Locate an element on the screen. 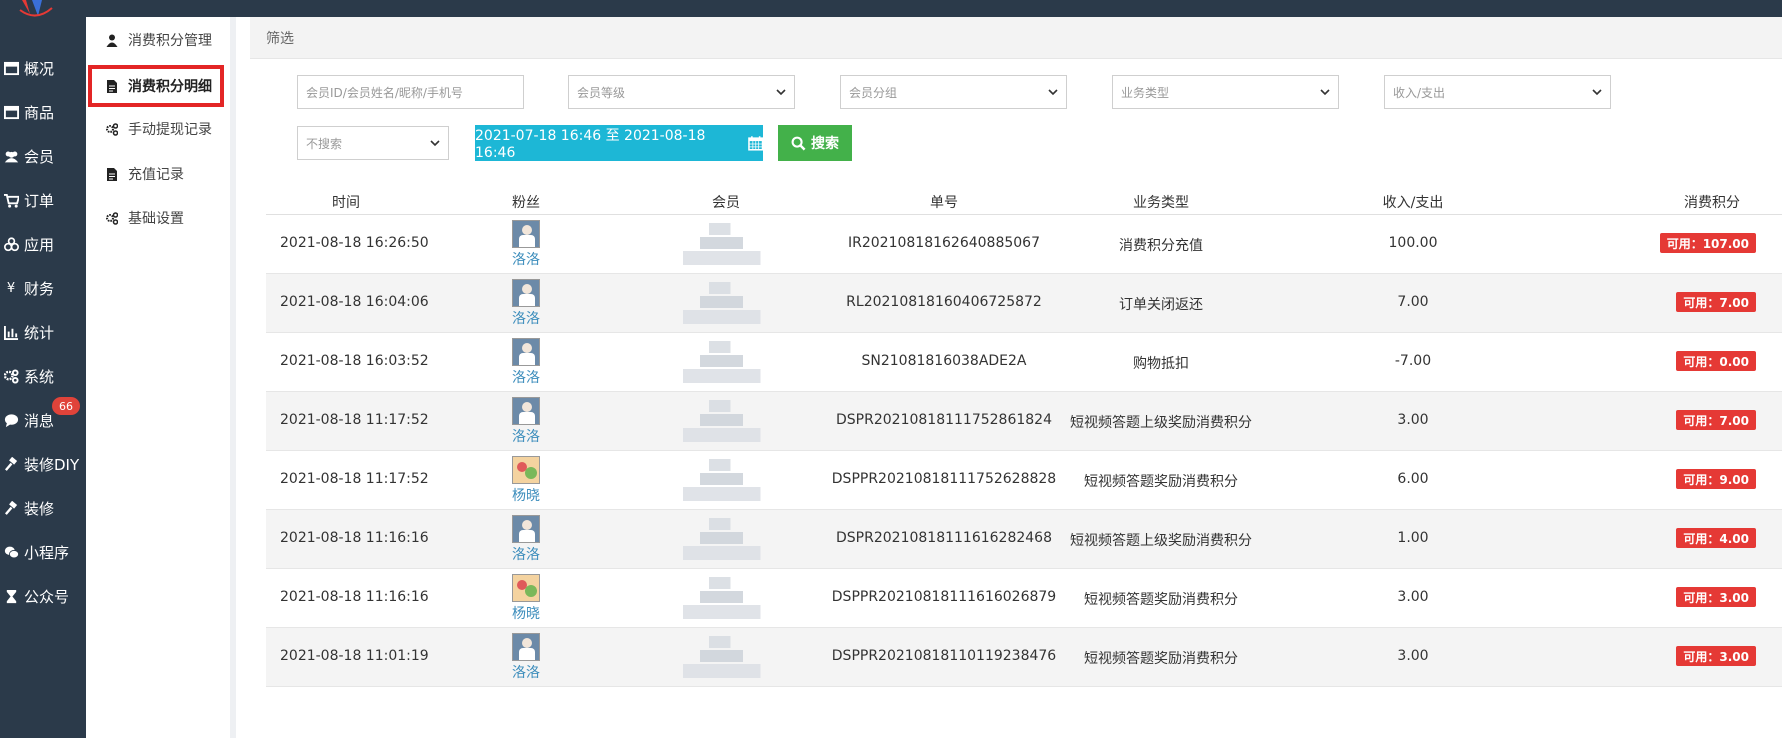 This screenshot has height=738, width=1782. subnav-label: 消费积分管理 is located at coordinates (170, 41).